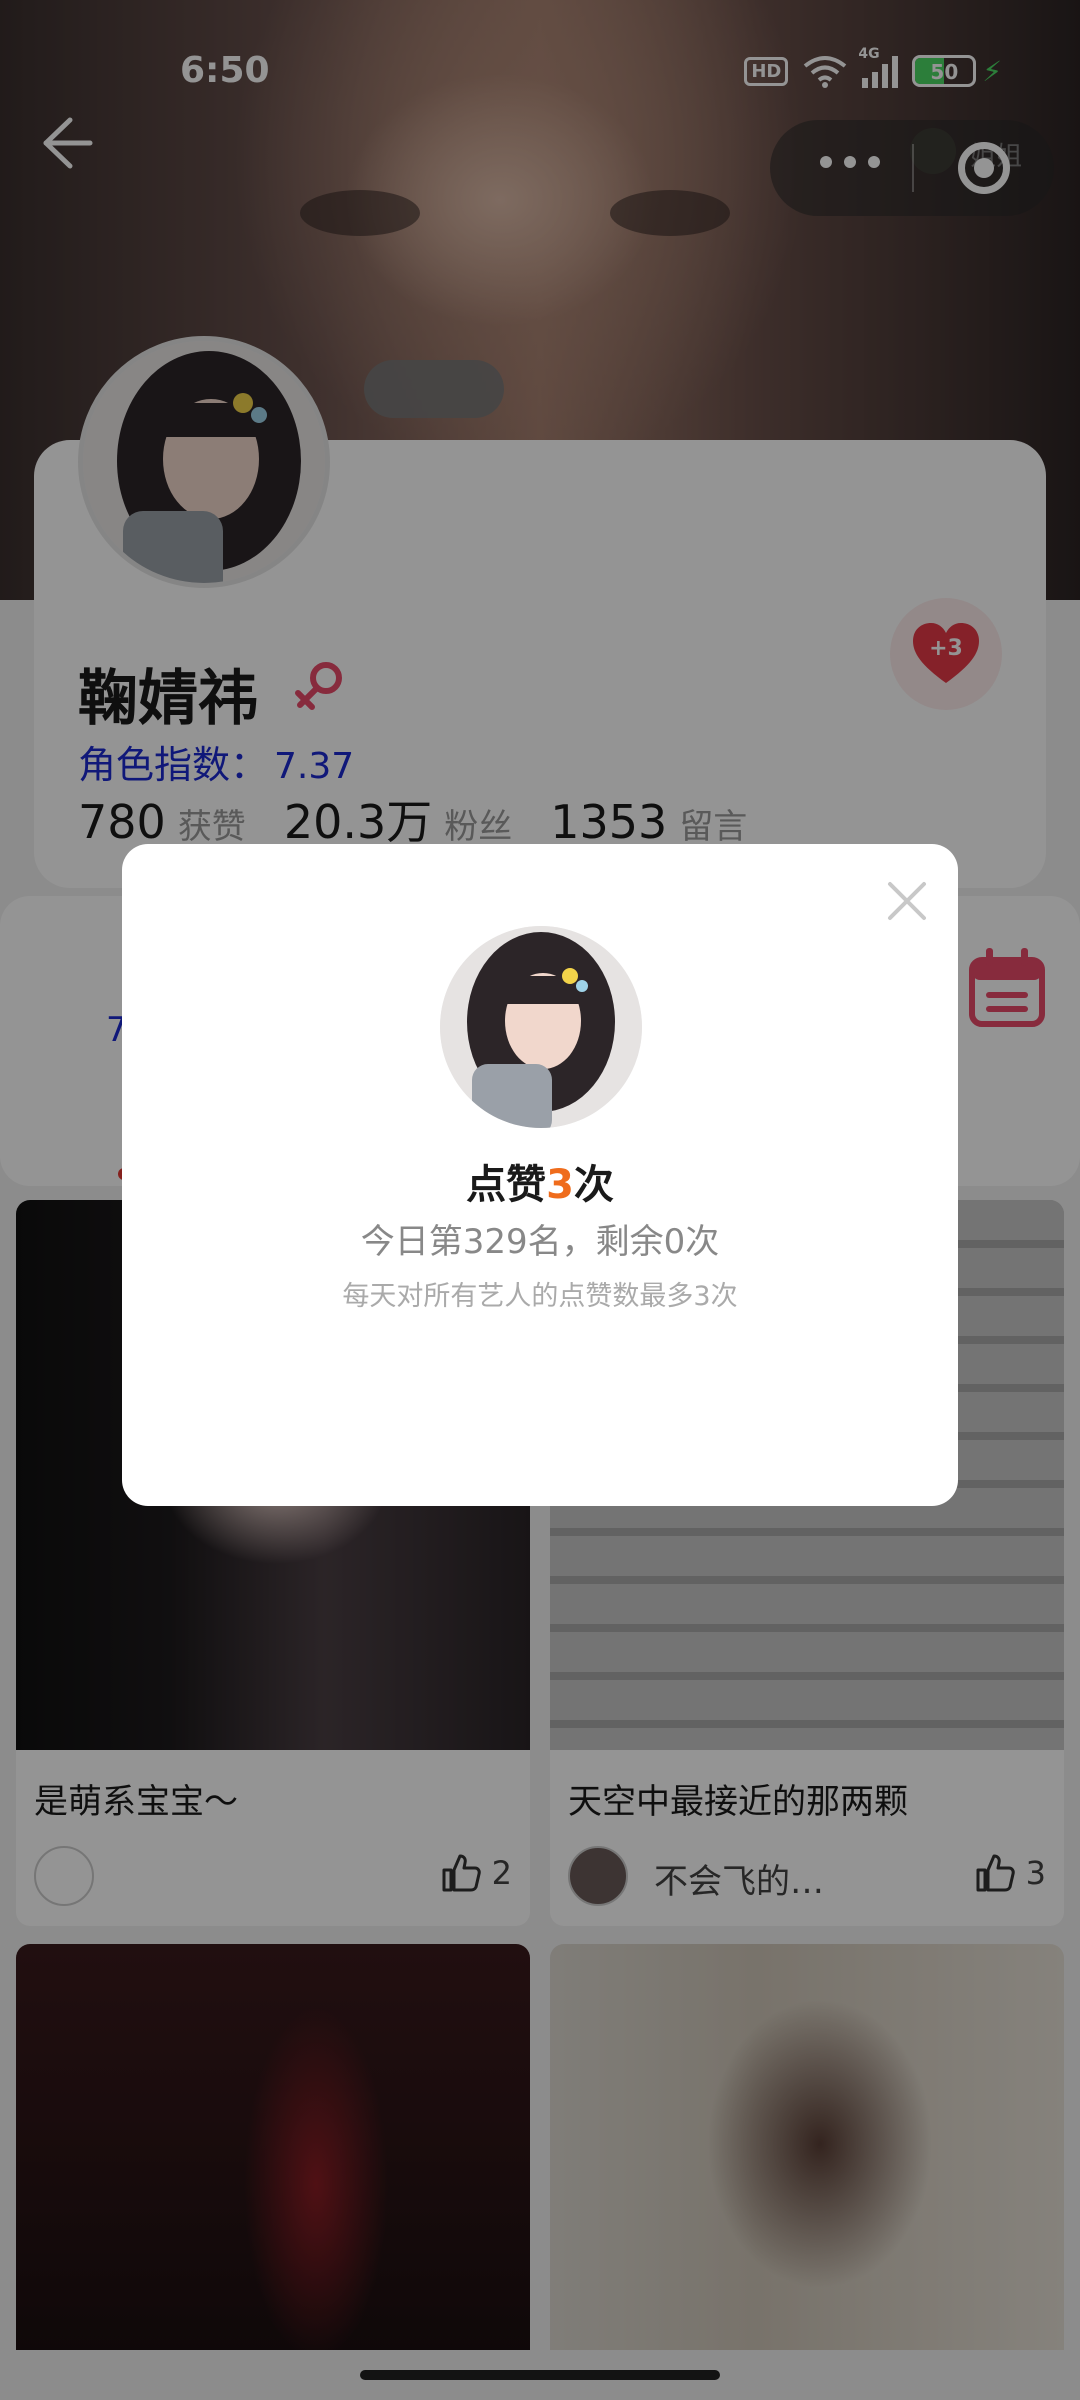  I want to click on dialog-avatar-portrait, so click(541, 1027).